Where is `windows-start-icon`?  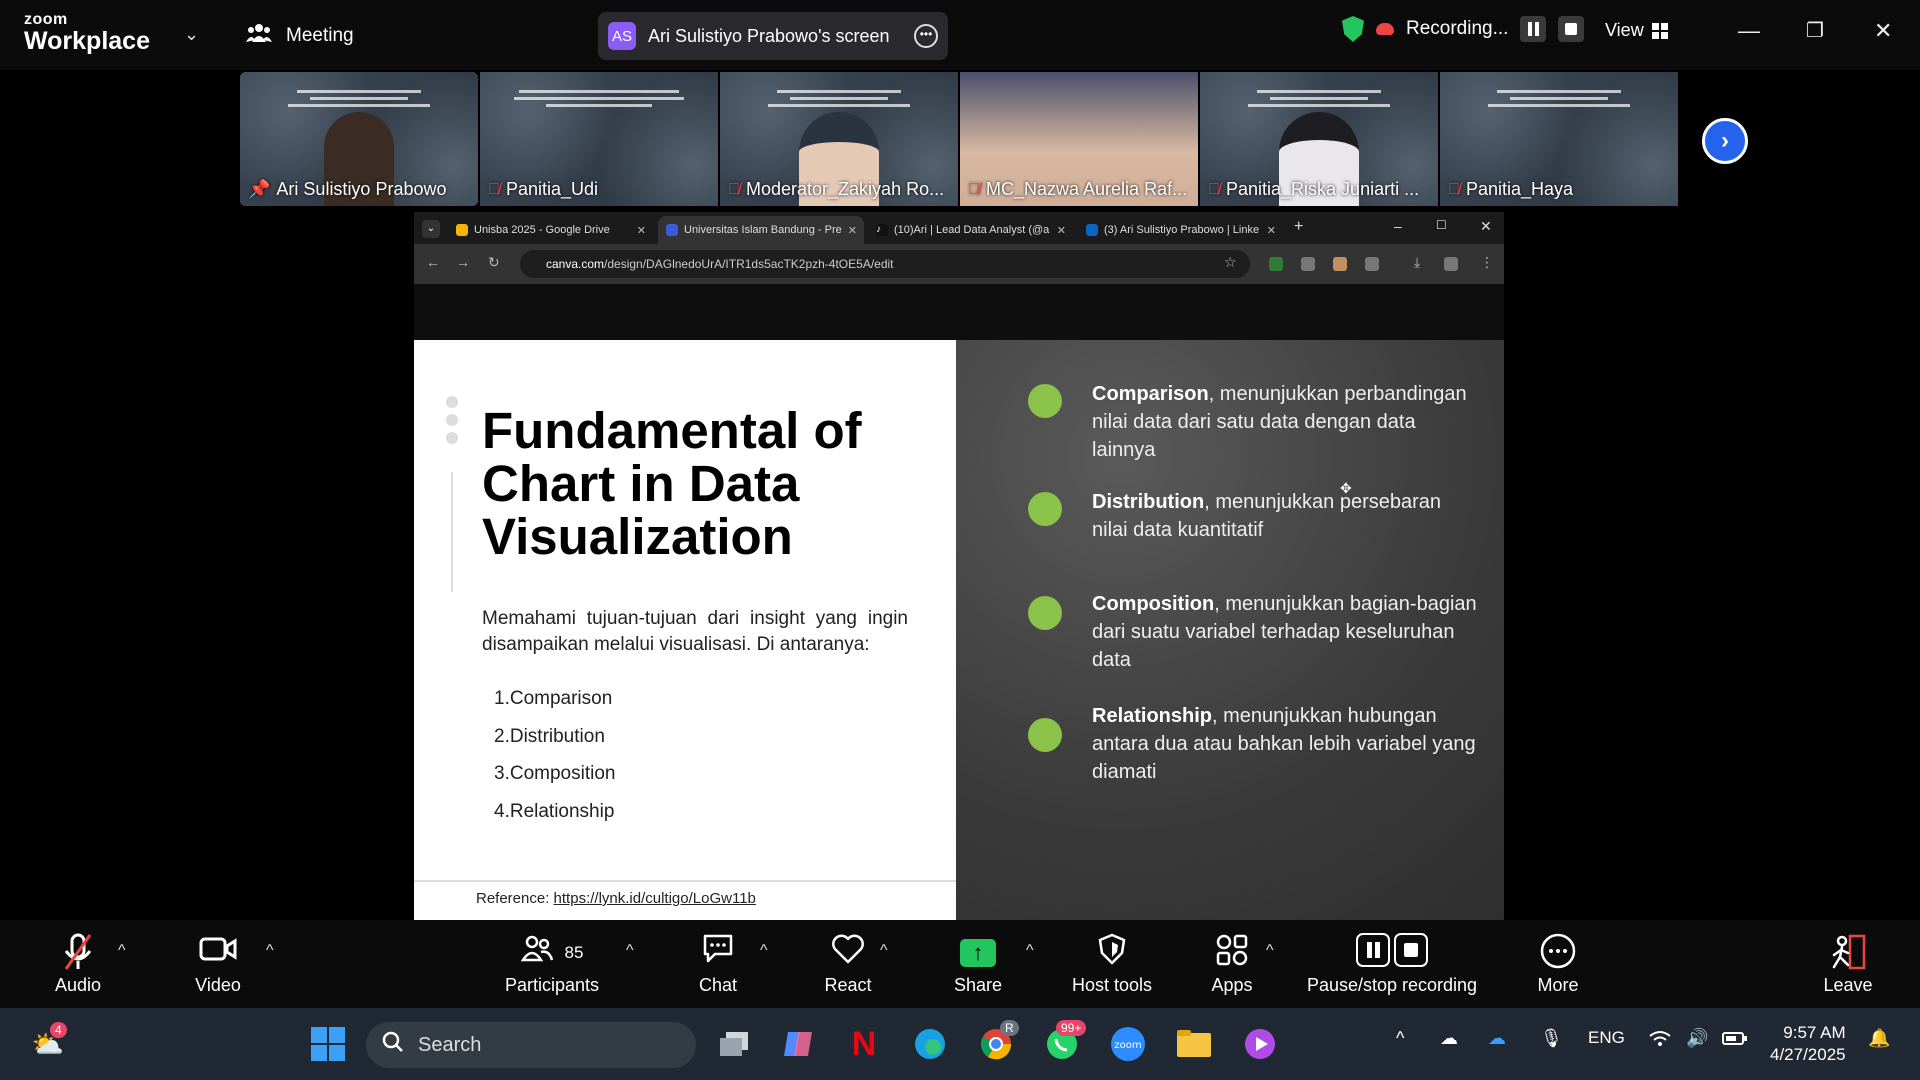 windows-start-icon is located at coordinates (328, 1044).